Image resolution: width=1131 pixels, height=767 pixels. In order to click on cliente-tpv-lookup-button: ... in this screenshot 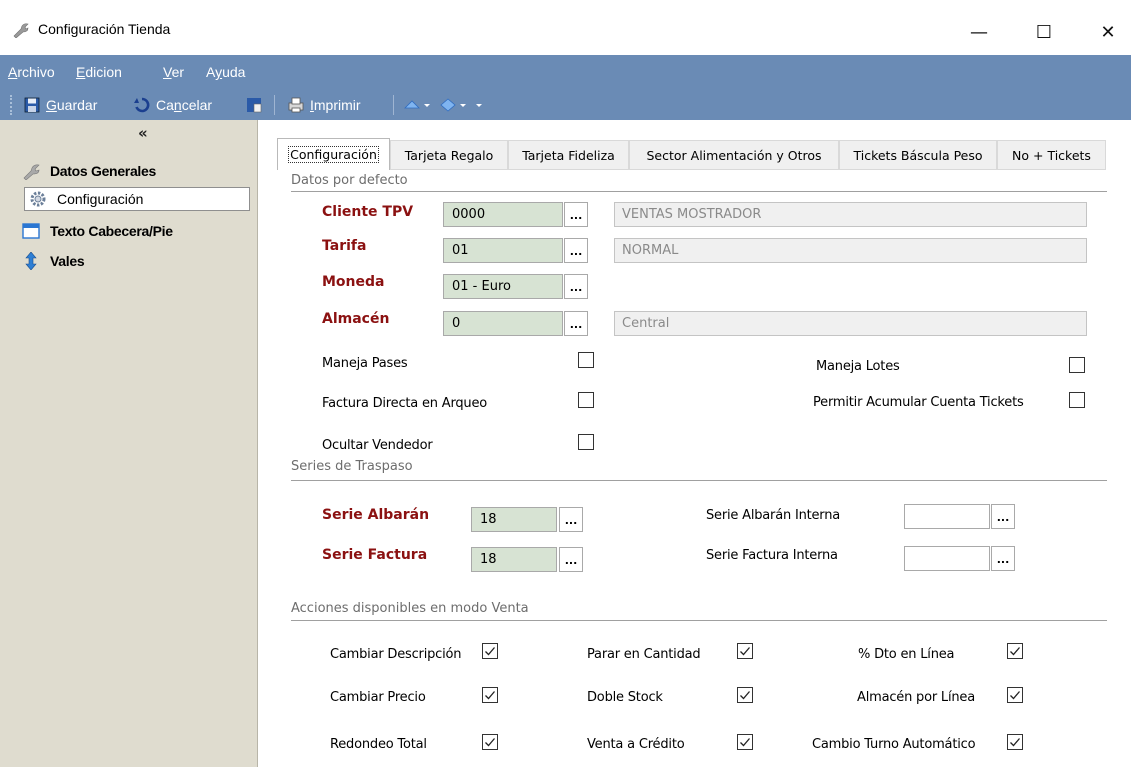, I will do `click(576, 214)`.